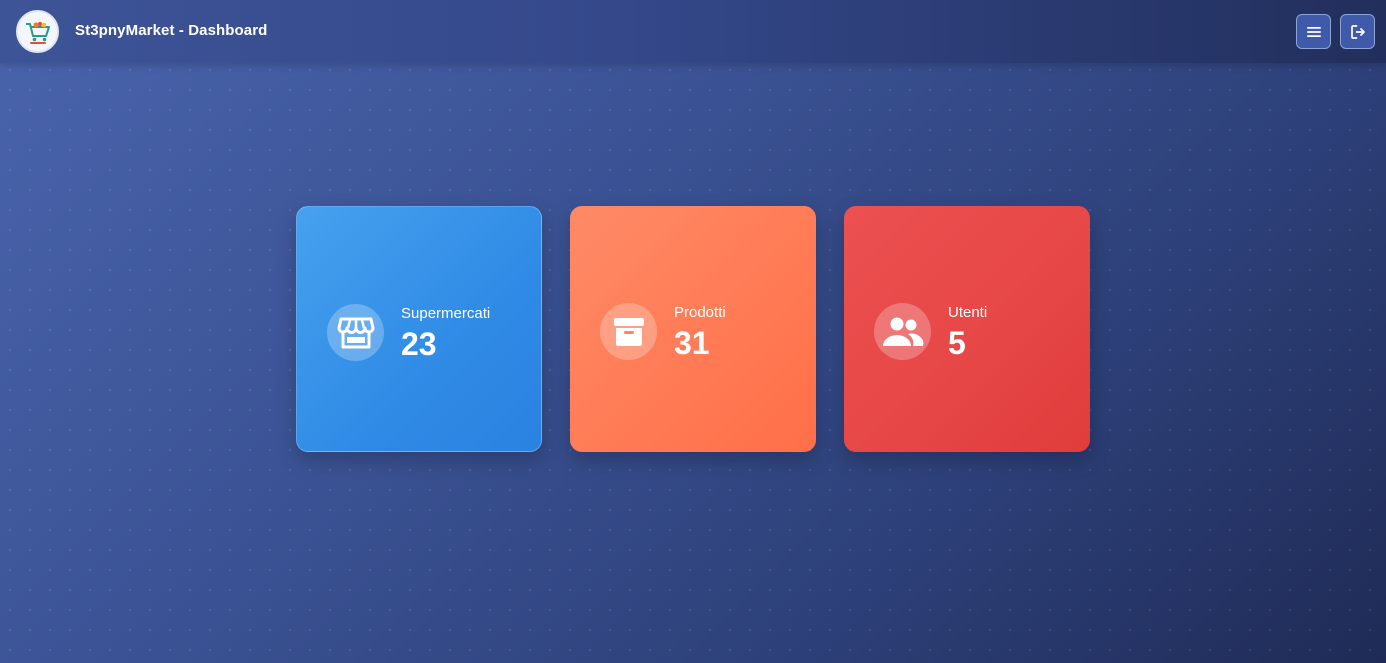  I want to click on app-title: St3pnyMarket - Dashboard, so click(171, 30).